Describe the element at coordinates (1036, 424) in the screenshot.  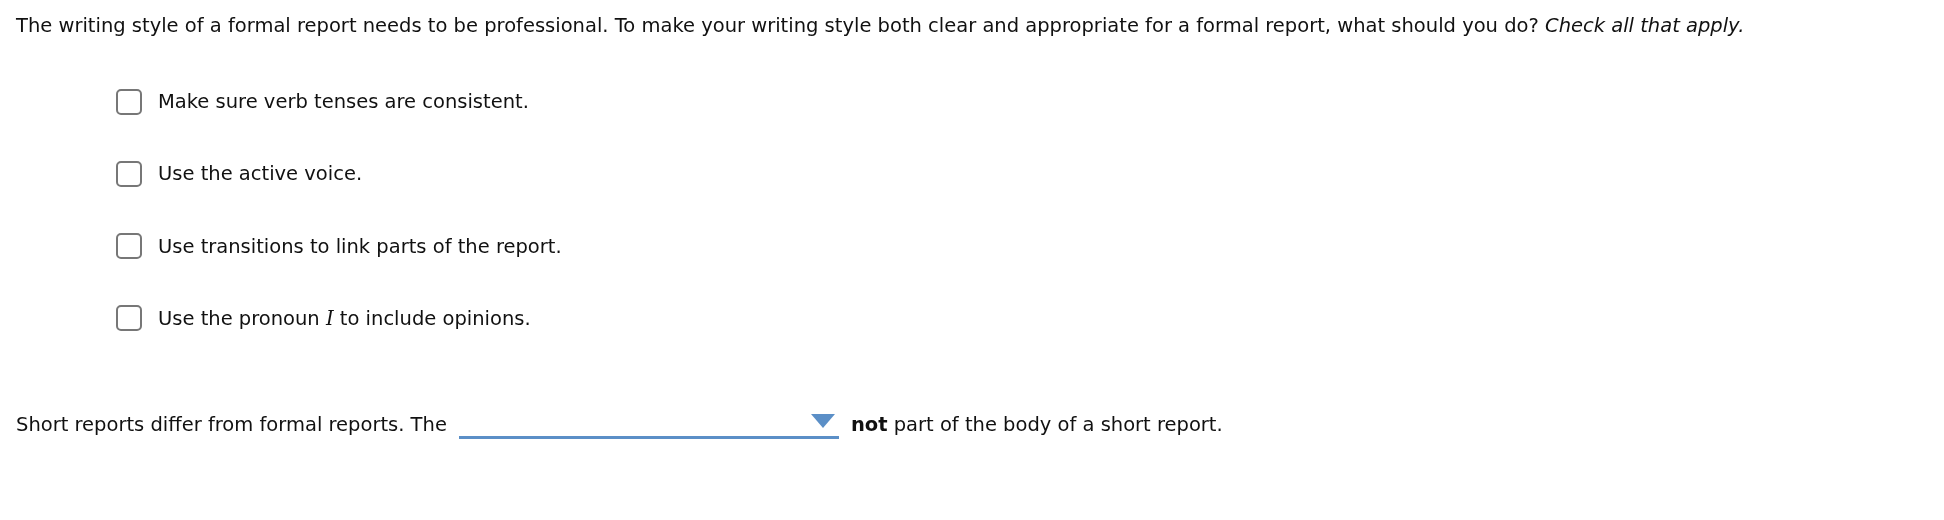
I see `sentence-end: not part of the body of a short report.` at that location.